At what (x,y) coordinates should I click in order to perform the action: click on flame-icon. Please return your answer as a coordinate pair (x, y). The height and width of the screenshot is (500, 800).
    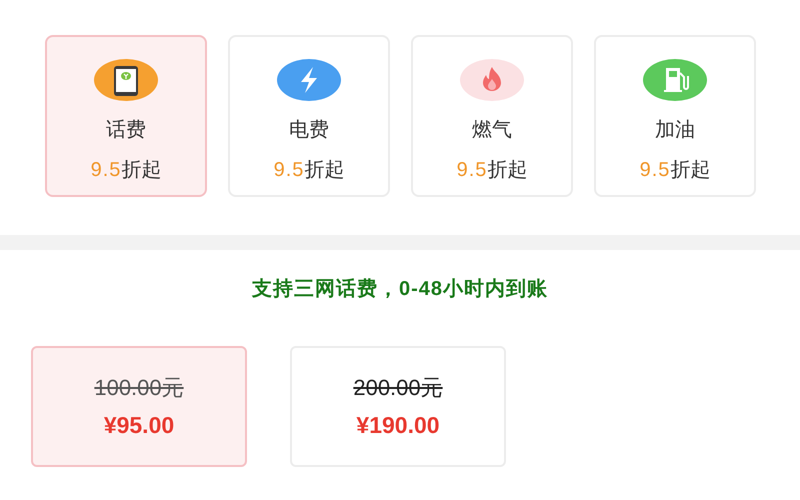
    Looking at the image, I should click on (492, 80).